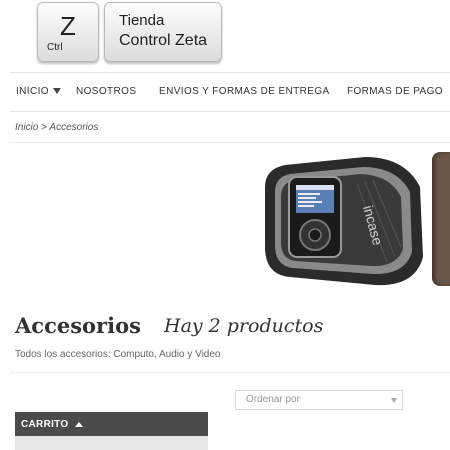 This screenshot has width=450, height=450. I want to click on breadcrumb-current: Accesorios, so click(74, 127).